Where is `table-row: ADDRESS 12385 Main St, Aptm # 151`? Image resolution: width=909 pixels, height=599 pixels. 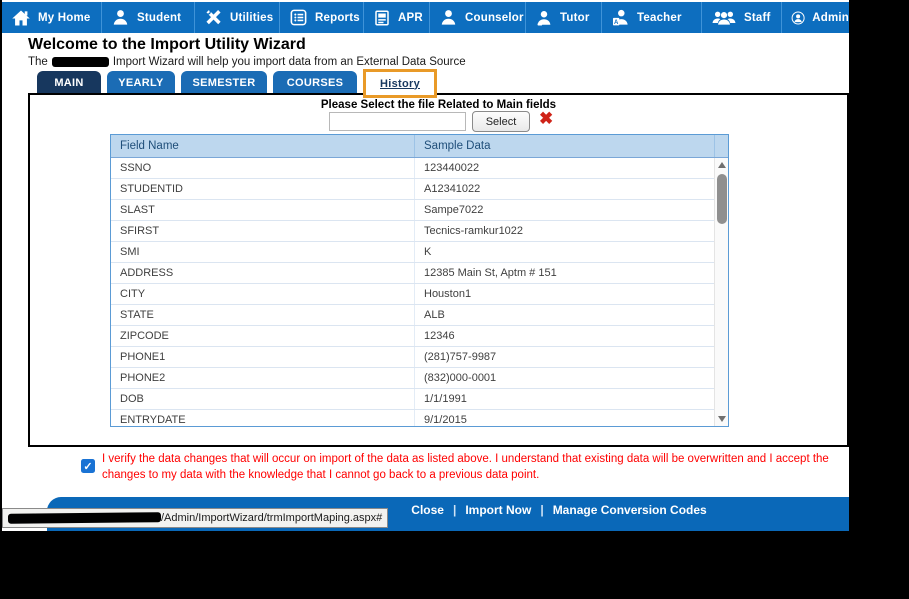 table-row: ADDRESS 12385 Main St, Aptm # 151 is located at coordinates (412, 273).